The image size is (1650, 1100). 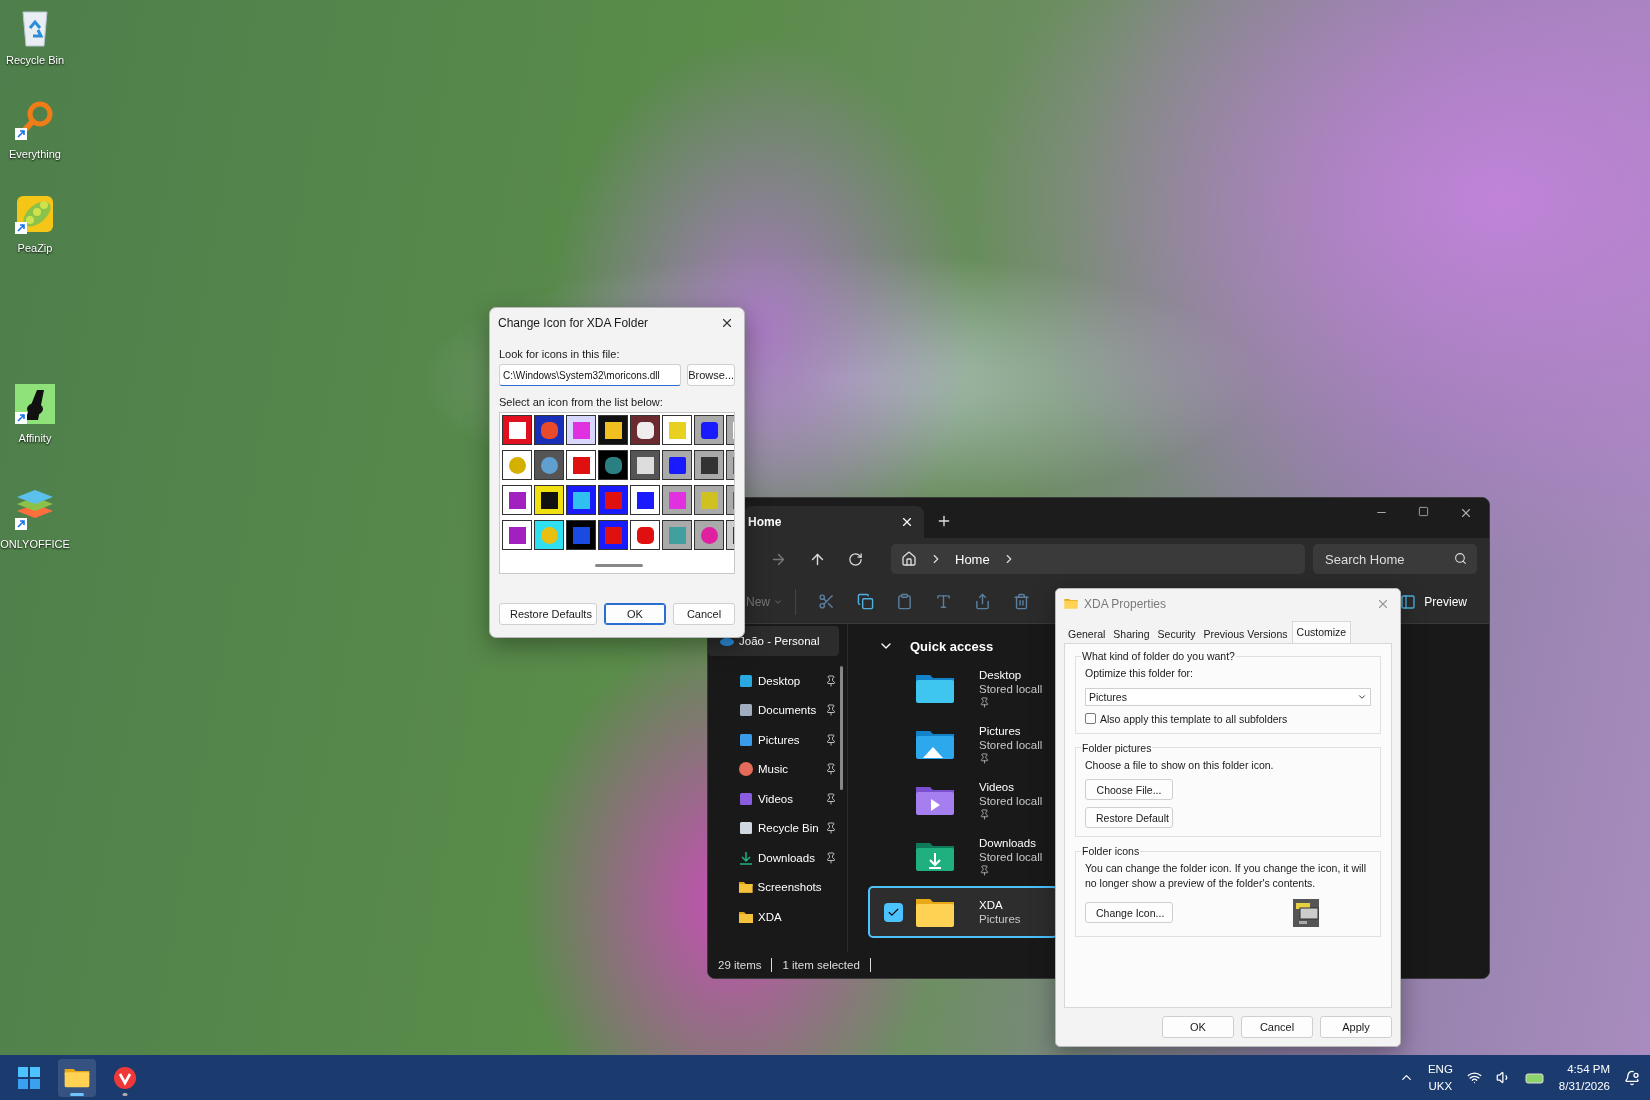 I want to click on folder-type-dropdown: Pictures, so click(x=1228, y=696).